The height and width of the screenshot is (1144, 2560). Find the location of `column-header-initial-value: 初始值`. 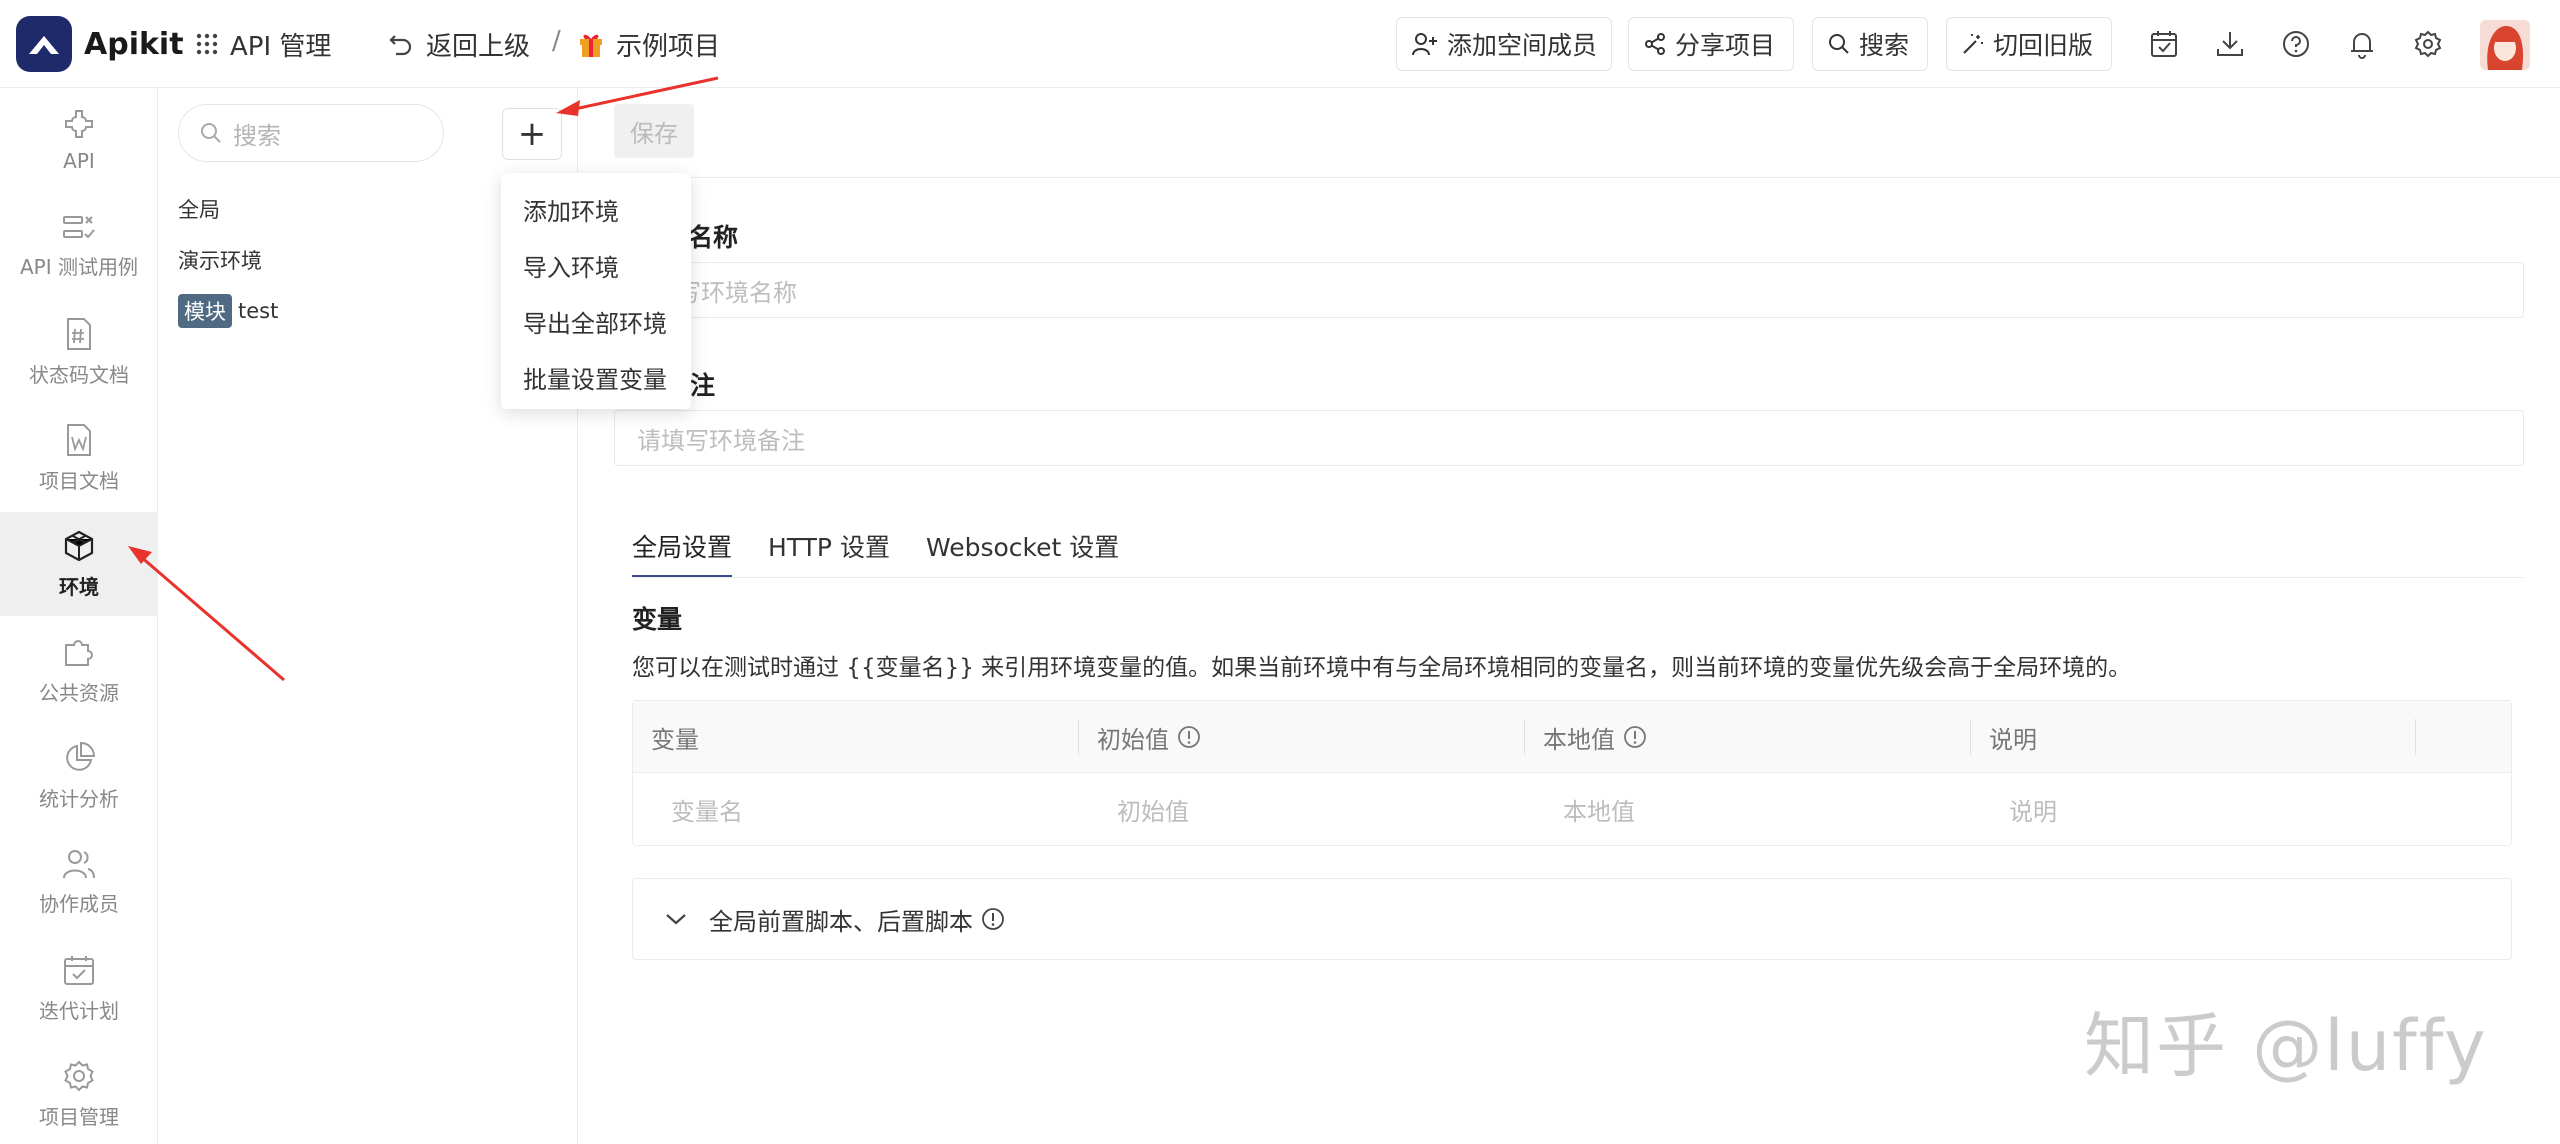

column-header-initial-value: 初始值 is located at coordinates (1140, 737).